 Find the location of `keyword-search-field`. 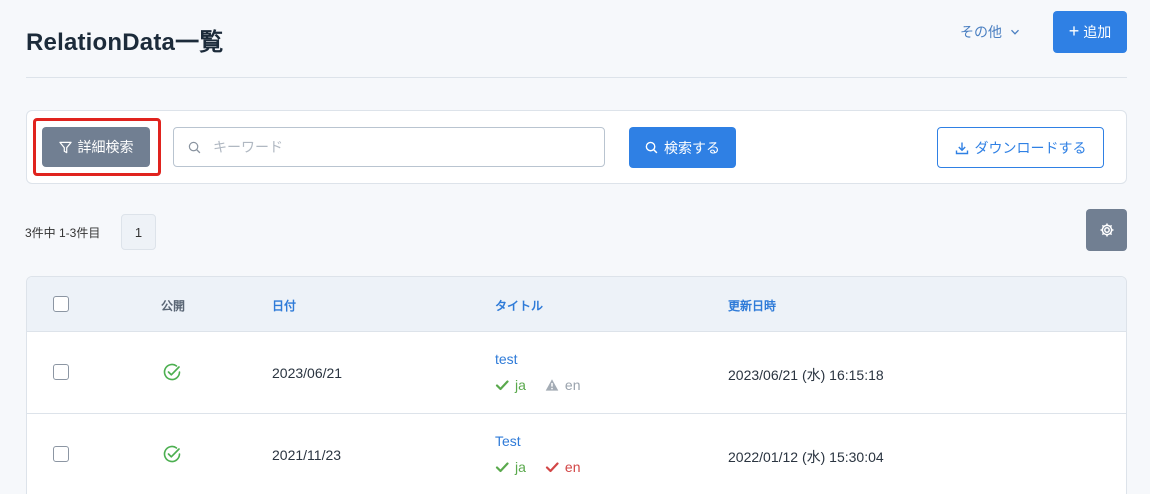

keyword-search-field is located at coordinates (389, 147).